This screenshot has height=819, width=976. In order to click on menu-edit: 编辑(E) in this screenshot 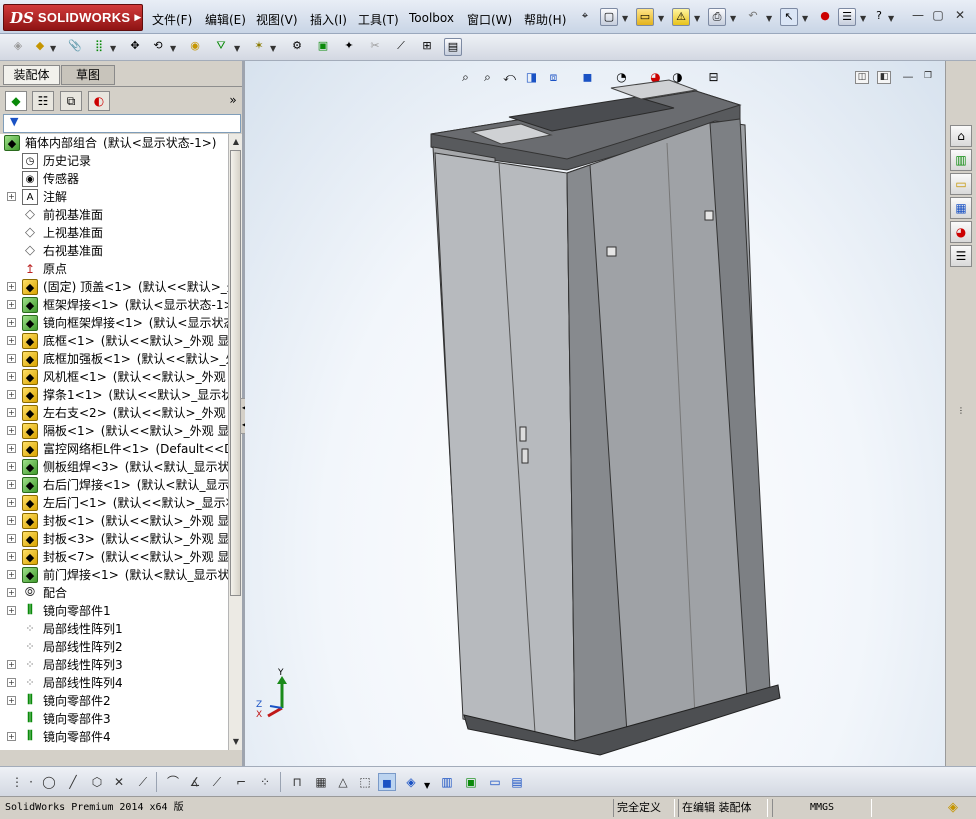, I will do `click(225, 19)`.